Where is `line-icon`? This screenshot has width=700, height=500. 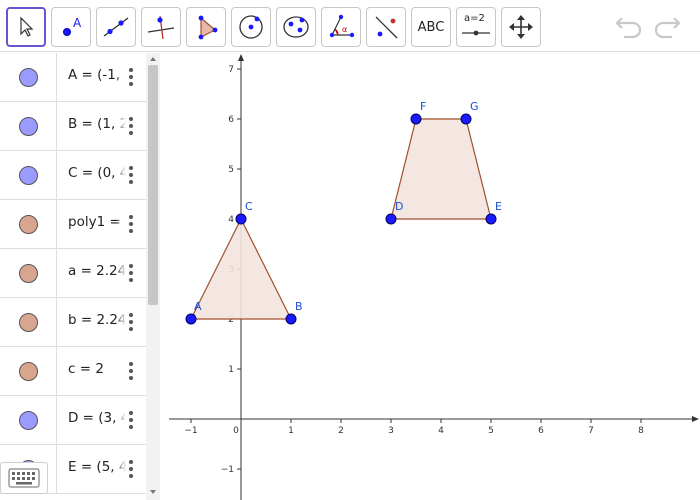 line-icon is located at coordinates (116, 27).